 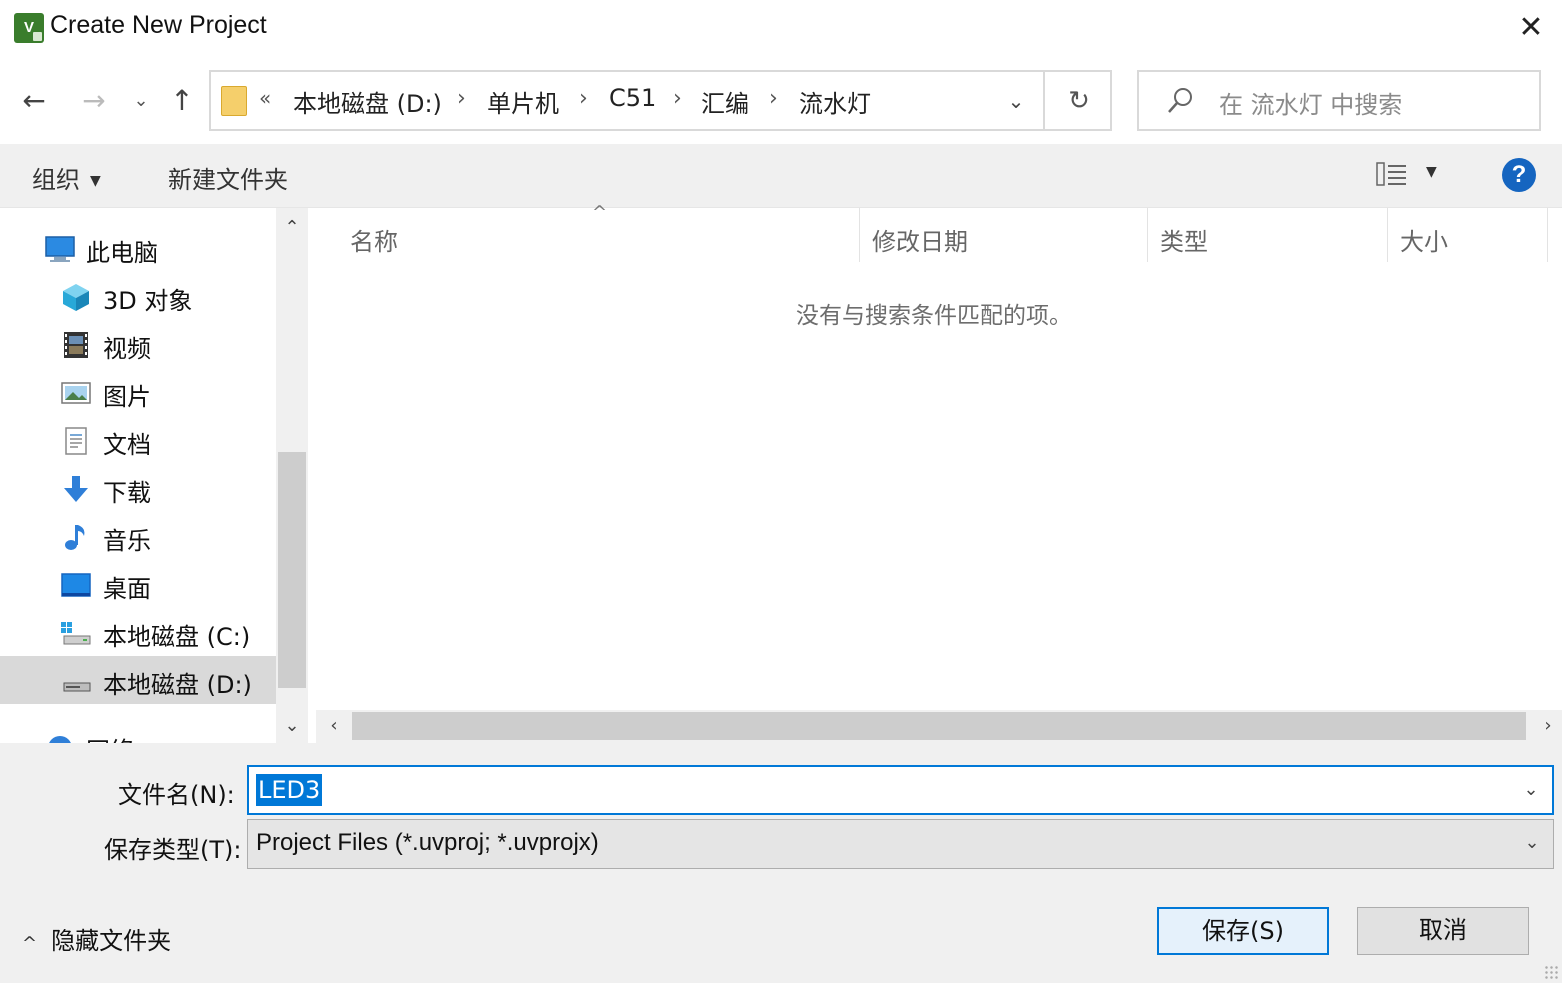 What do you see at coordinates (292, 228) in the screenshot?
I see `scroll-up-icon: ⌃` at bounding box center [292, 228].